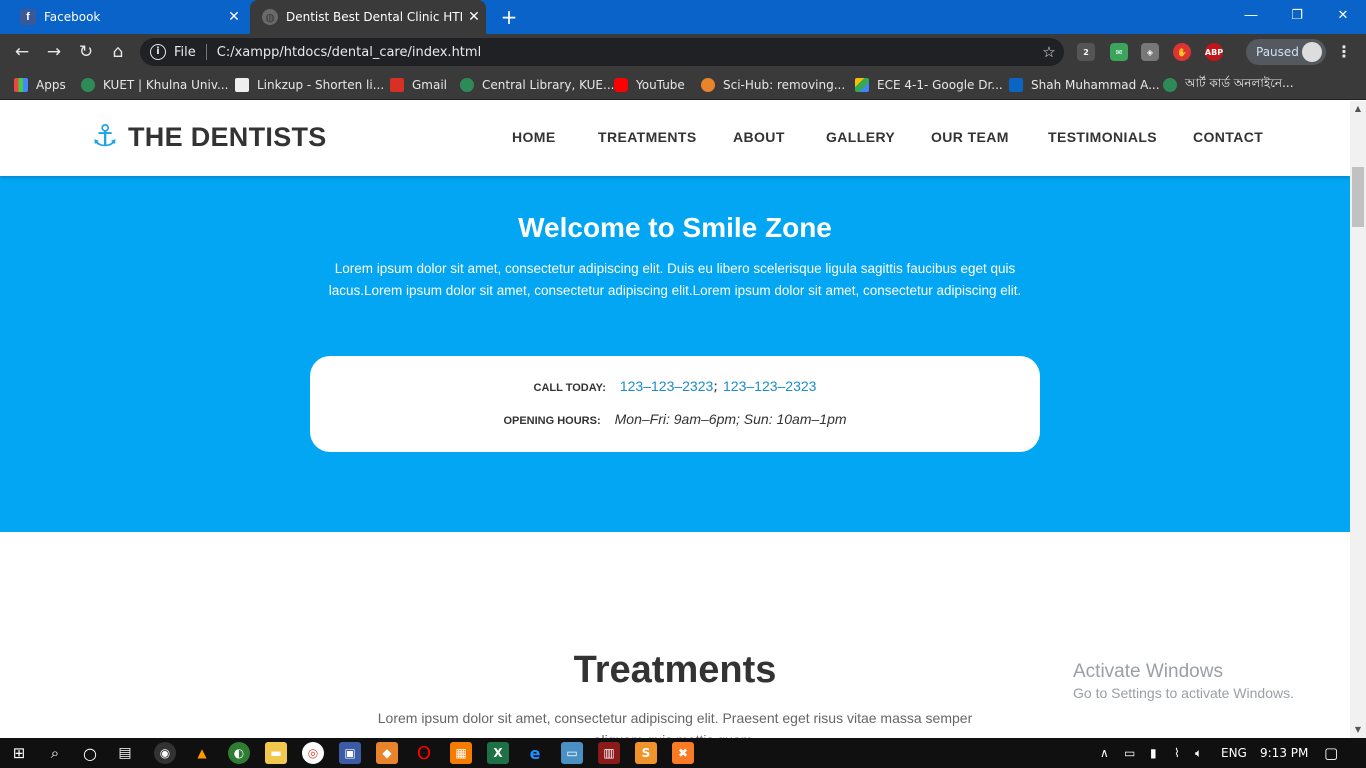  Describe the element at coordinates (675, 227) in the screenshot. I see `hero-title: Welcome to Smile Zone` at that location.